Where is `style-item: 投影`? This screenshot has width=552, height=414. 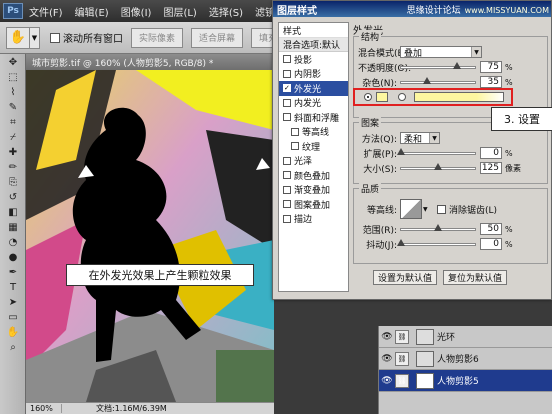
style-item: 投影 is located at coordinates (313, 59).